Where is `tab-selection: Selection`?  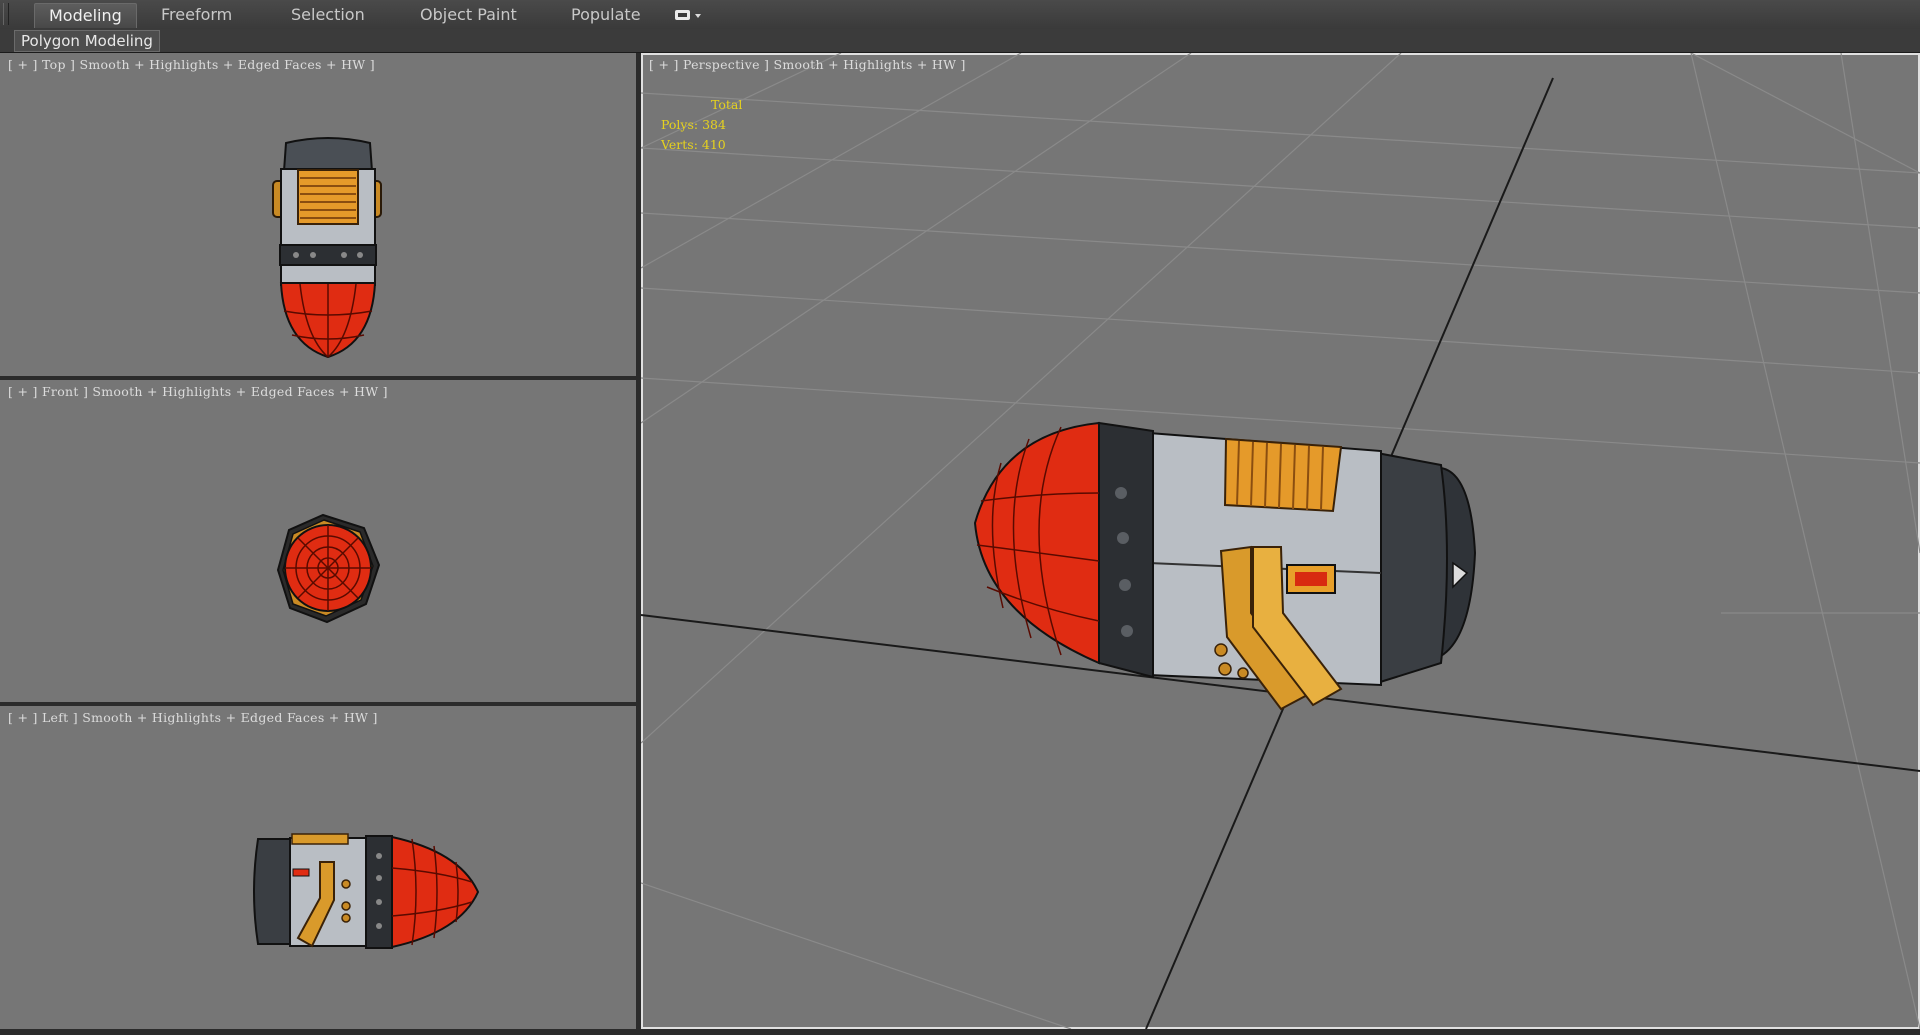
tab-selection: Selection is located at coordinates (328, 15).